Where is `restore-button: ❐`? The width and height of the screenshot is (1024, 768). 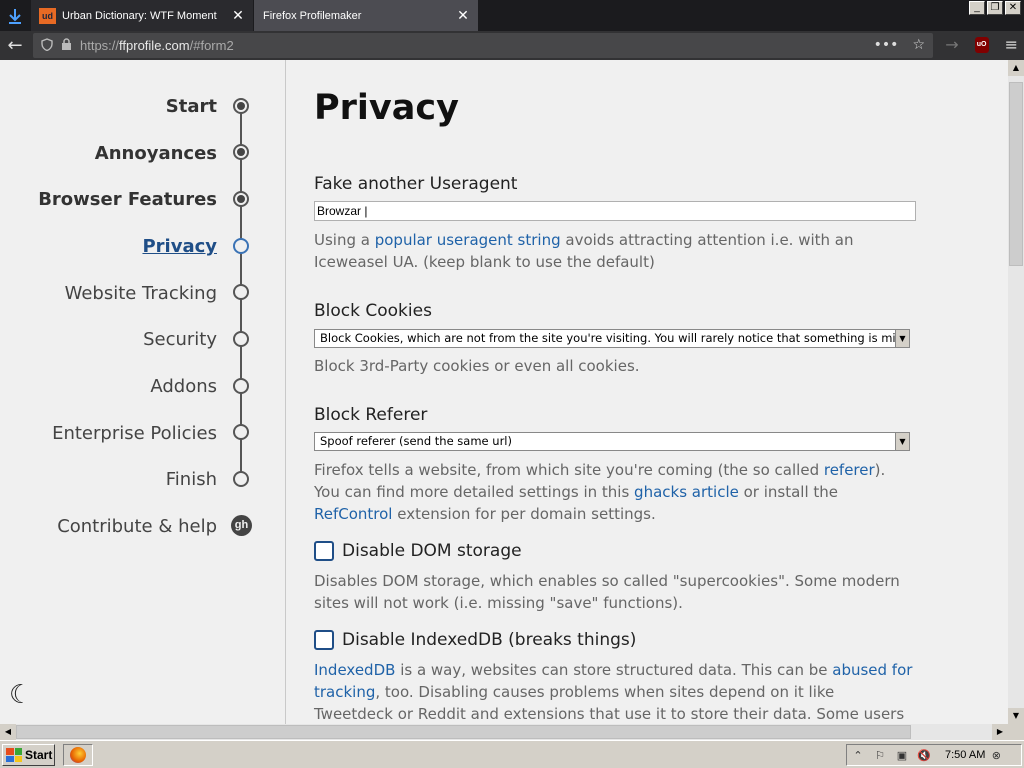
restore-button: ❐ is located at coordinates (995, 8).